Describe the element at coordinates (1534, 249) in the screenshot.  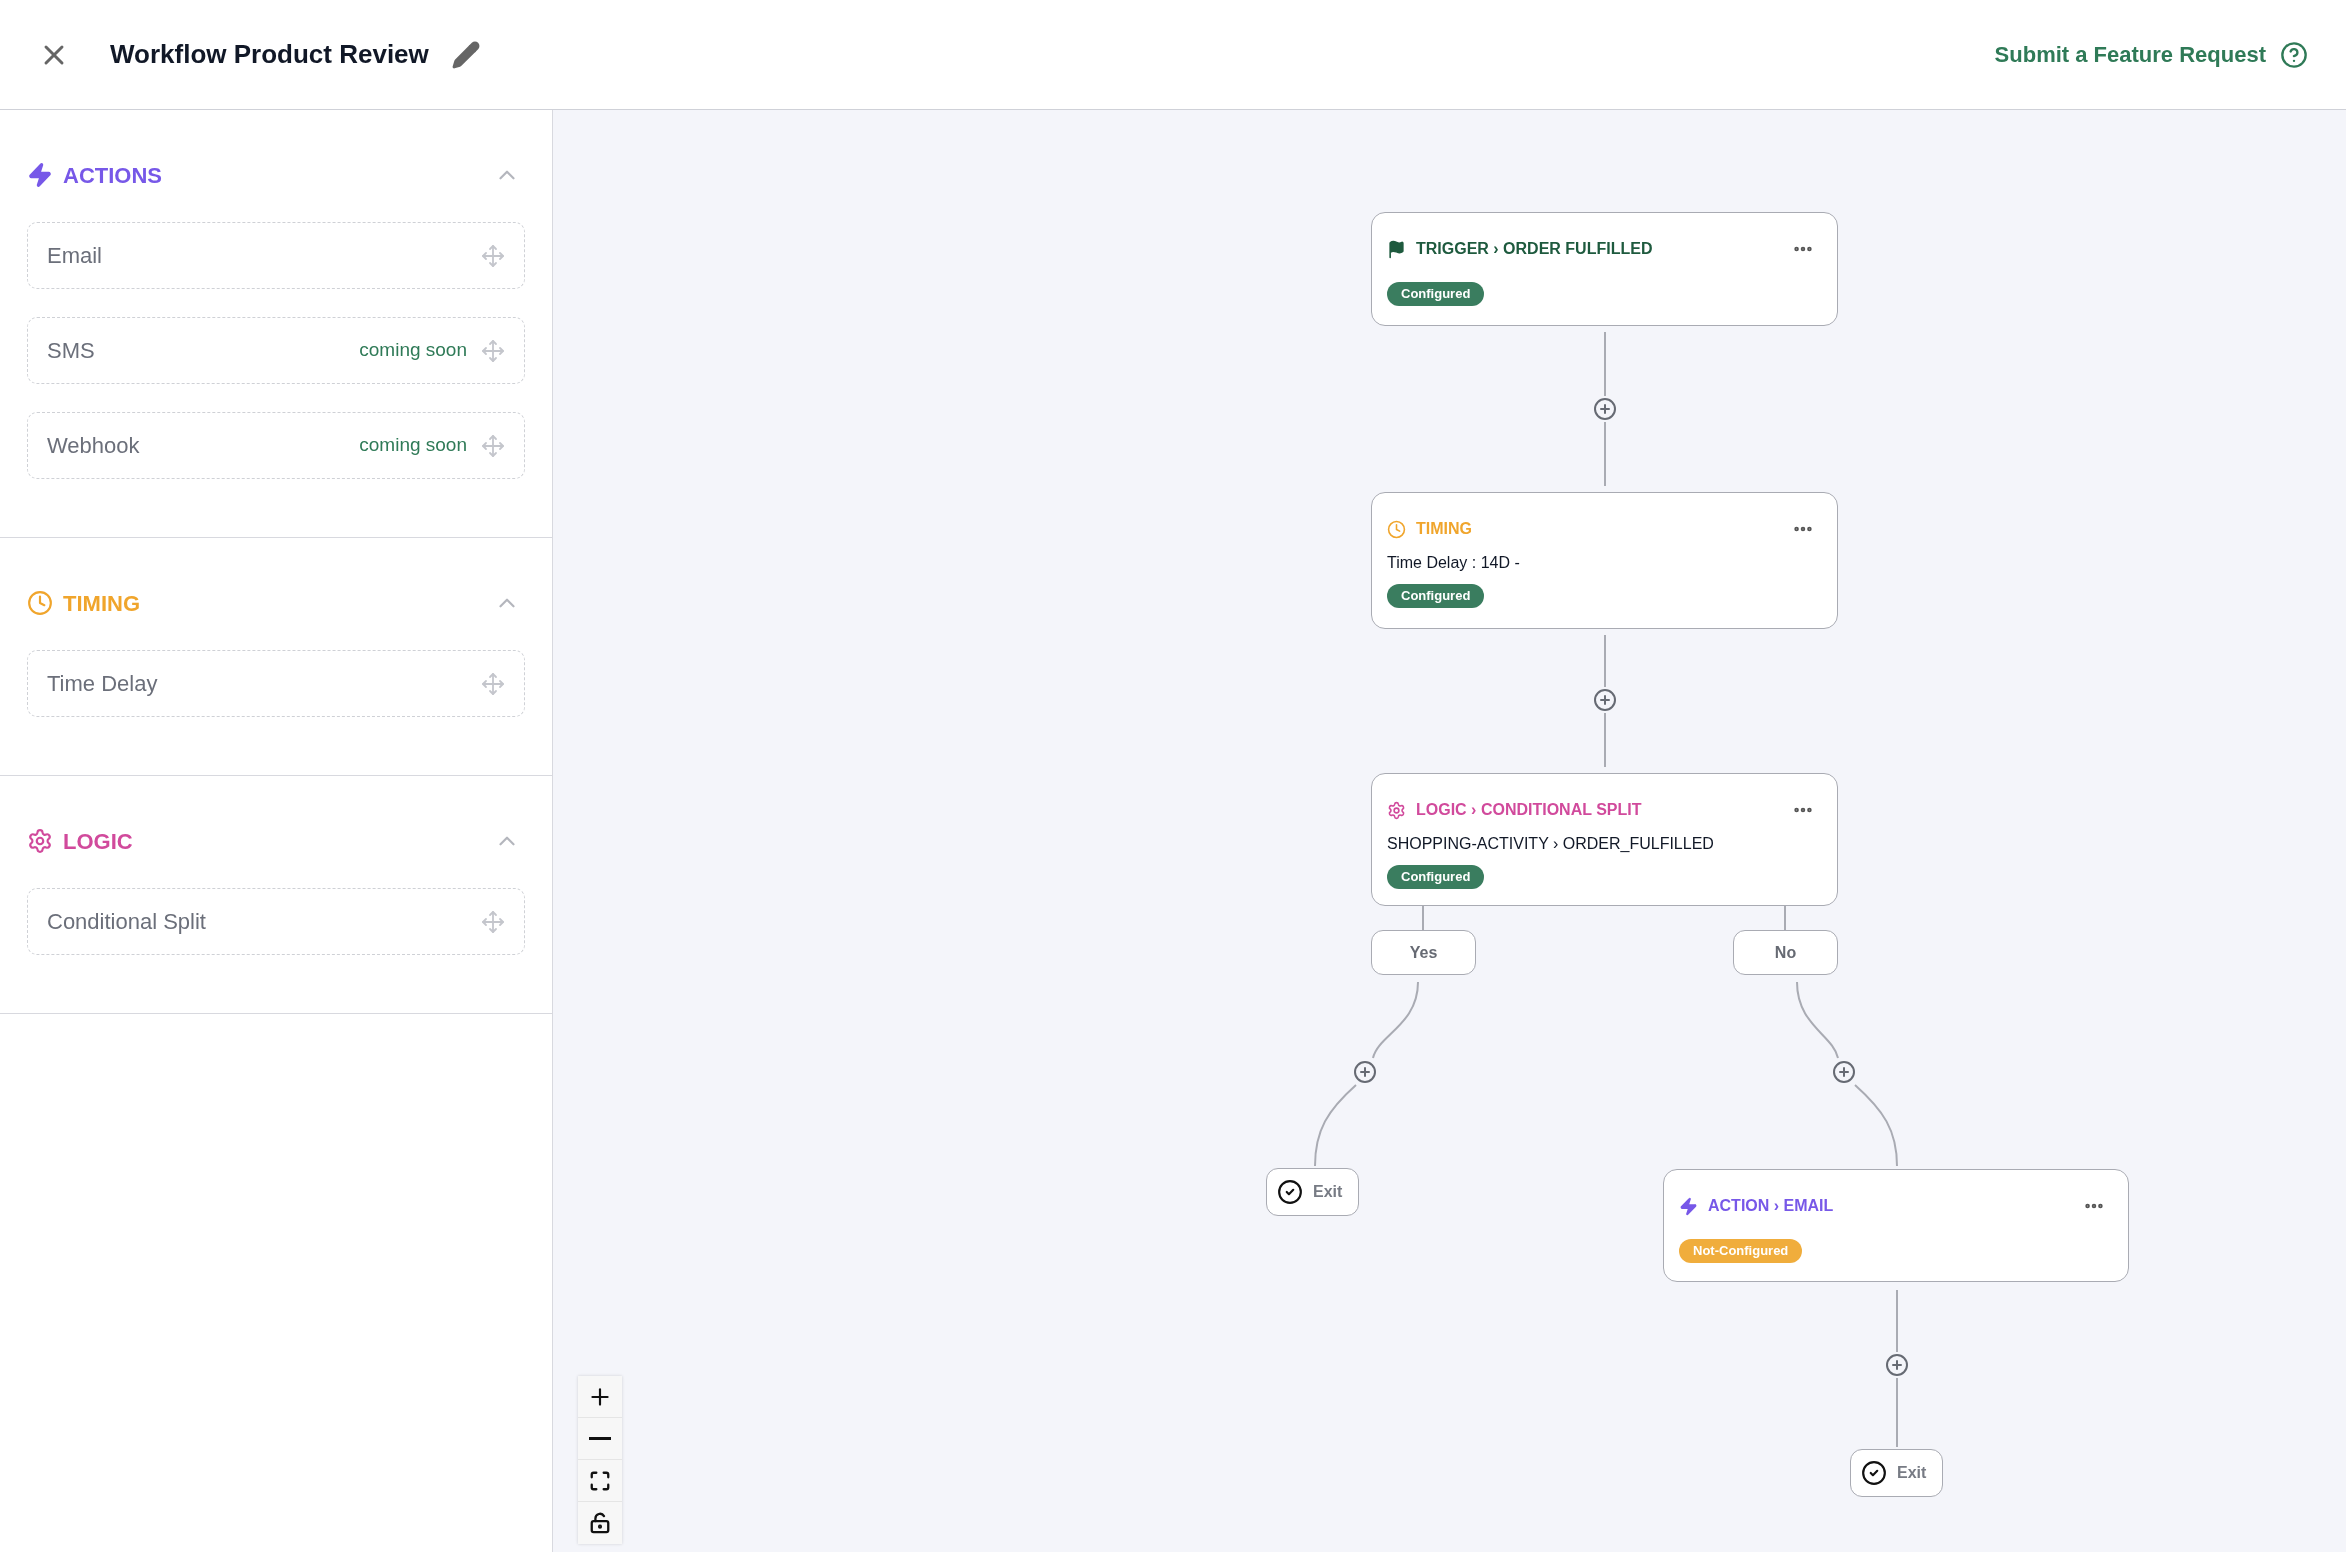
I see `node-title: TRIGGER › ORDER FULFILLED` at that location.